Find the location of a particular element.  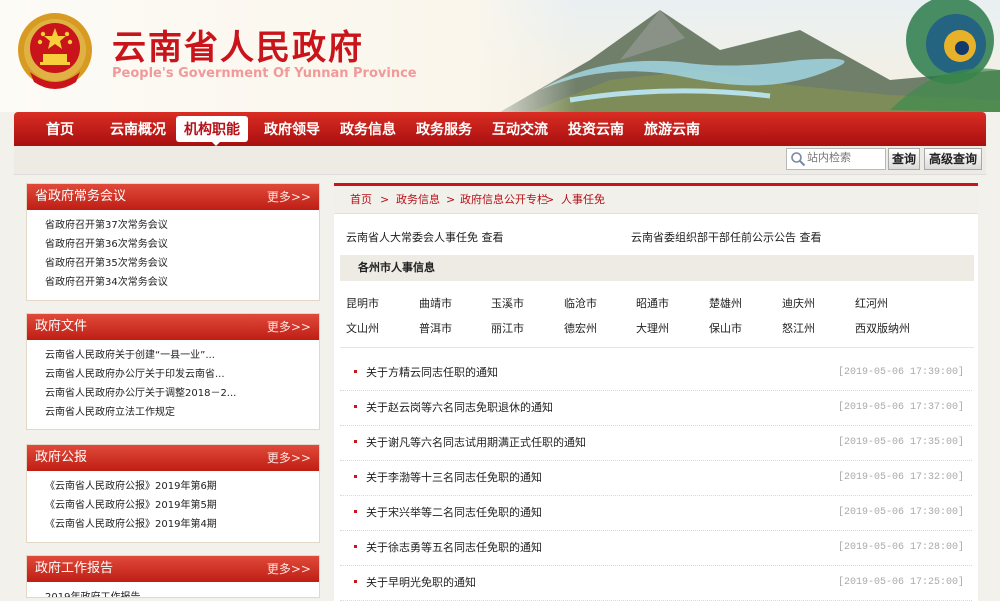

nav-item-institutions: 机构职能 is located at coordinates (212, 129).